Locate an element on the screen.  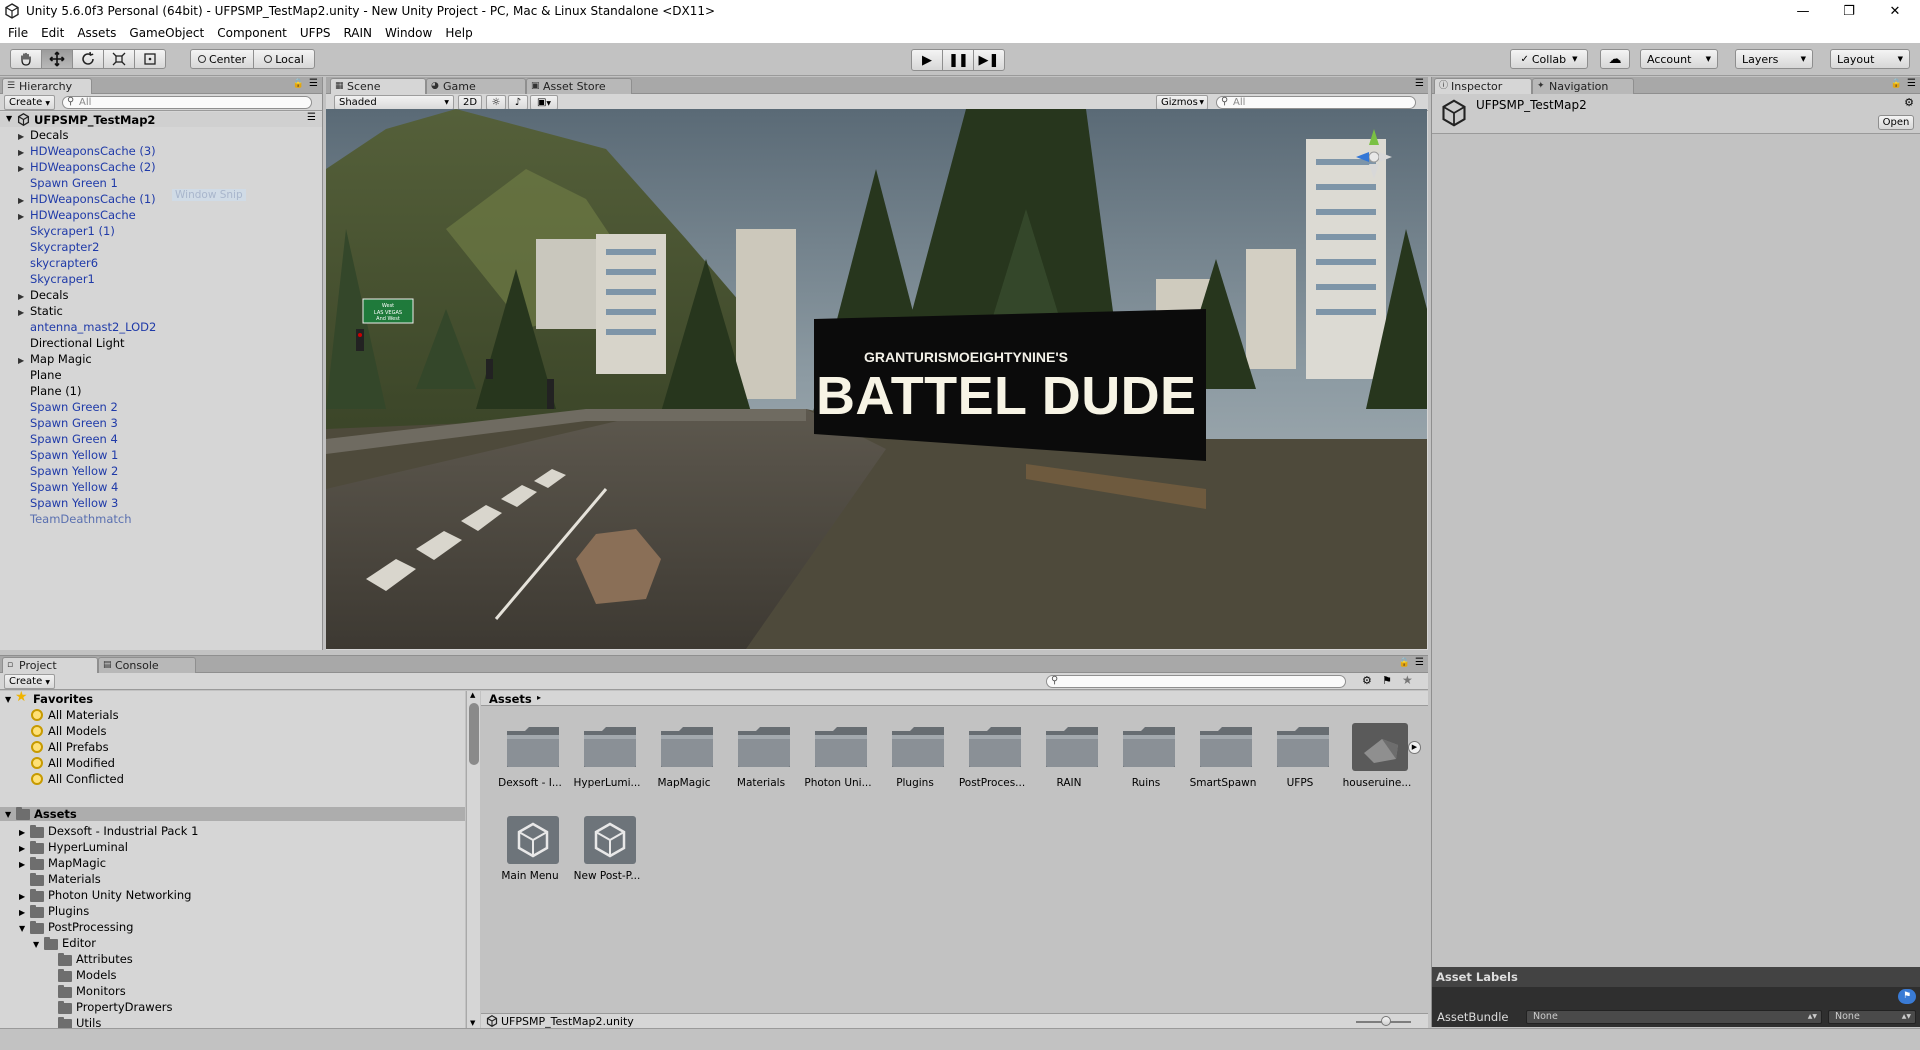
scene-menu-icon: ☰ is located at coordinates (311, 117).